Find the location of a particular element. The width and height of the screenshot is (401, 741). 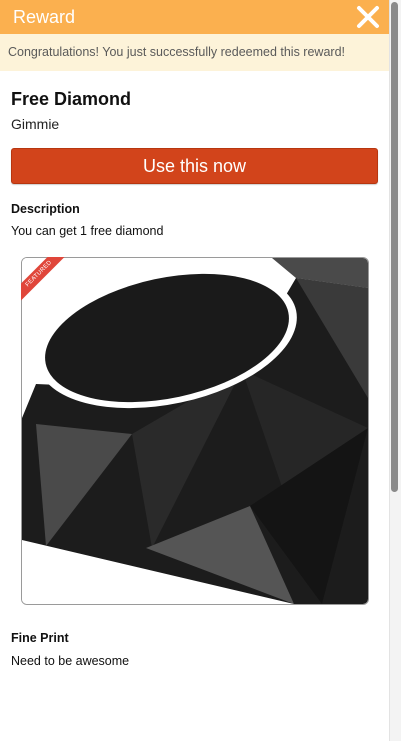

dialog-header: Reward is located at coordinates (194, 17).